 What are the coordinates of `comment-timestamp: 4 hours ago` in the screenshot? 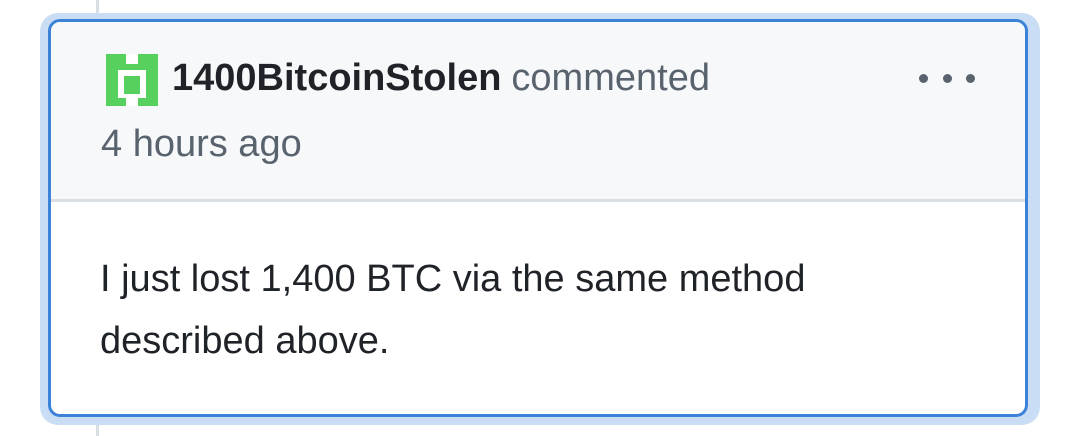 It's located at (201, 144).